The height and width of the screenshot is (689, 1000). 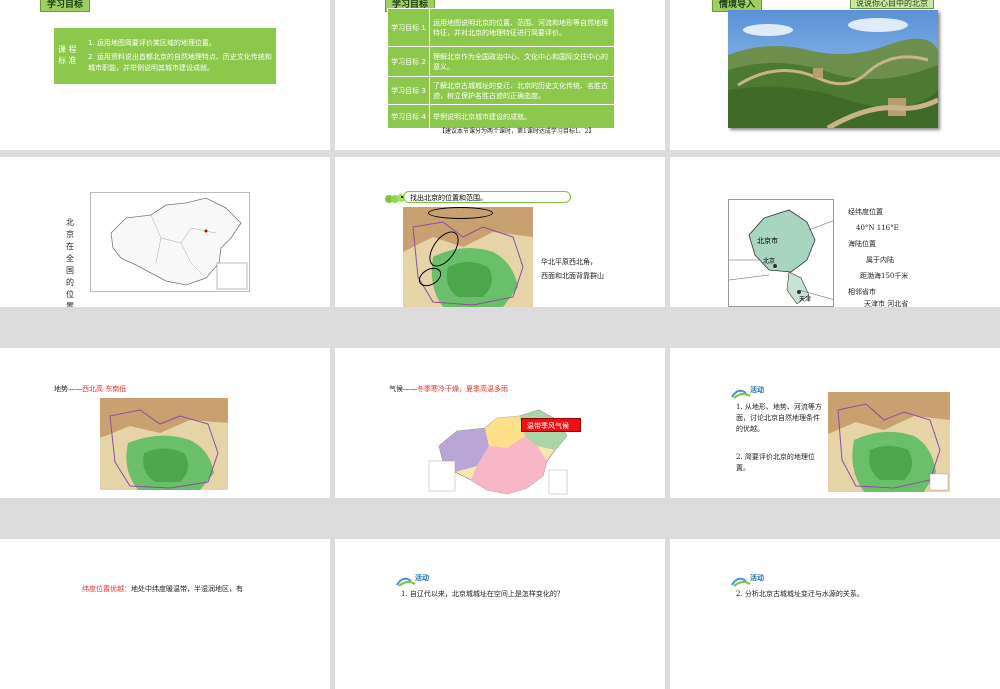 I want to click on great-wall-photo, so click(x=833, y=69).